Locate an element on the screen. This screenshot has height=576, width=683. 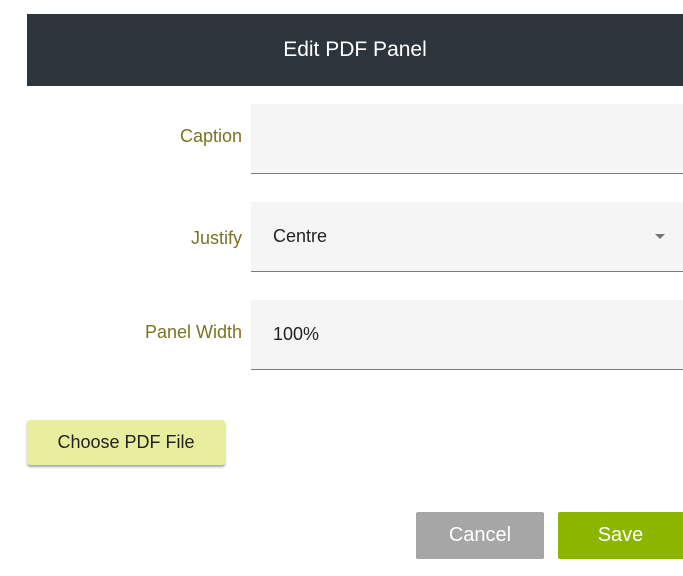
panel-width-label: Panel Width is located at coordinates (193, 332).